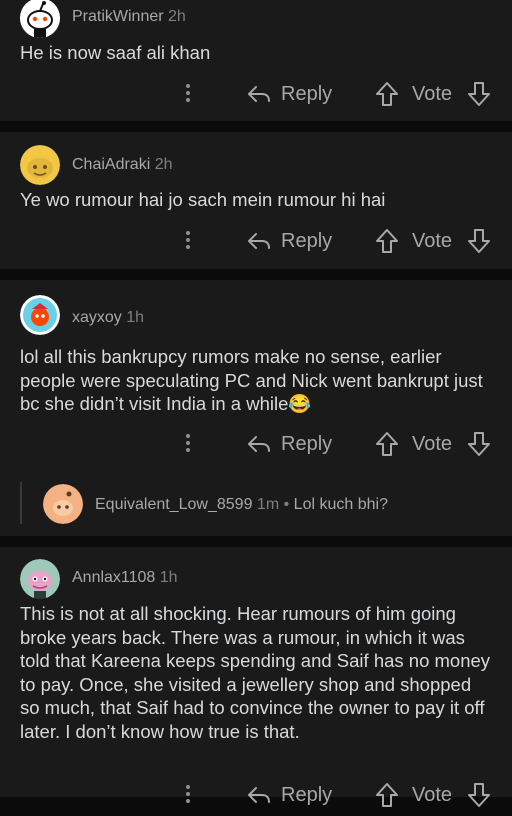 Image resolution: width=512 pixels, height=816 pixels. I want to click on username-label: PratikWinner, so click(118, 16).